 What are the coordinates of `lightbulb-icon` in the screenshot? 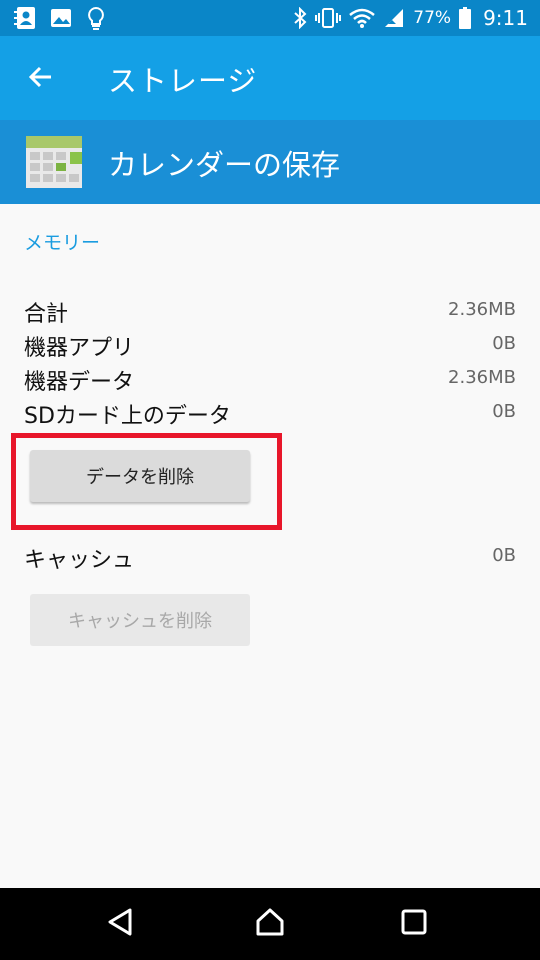 It's located at (96, 18).